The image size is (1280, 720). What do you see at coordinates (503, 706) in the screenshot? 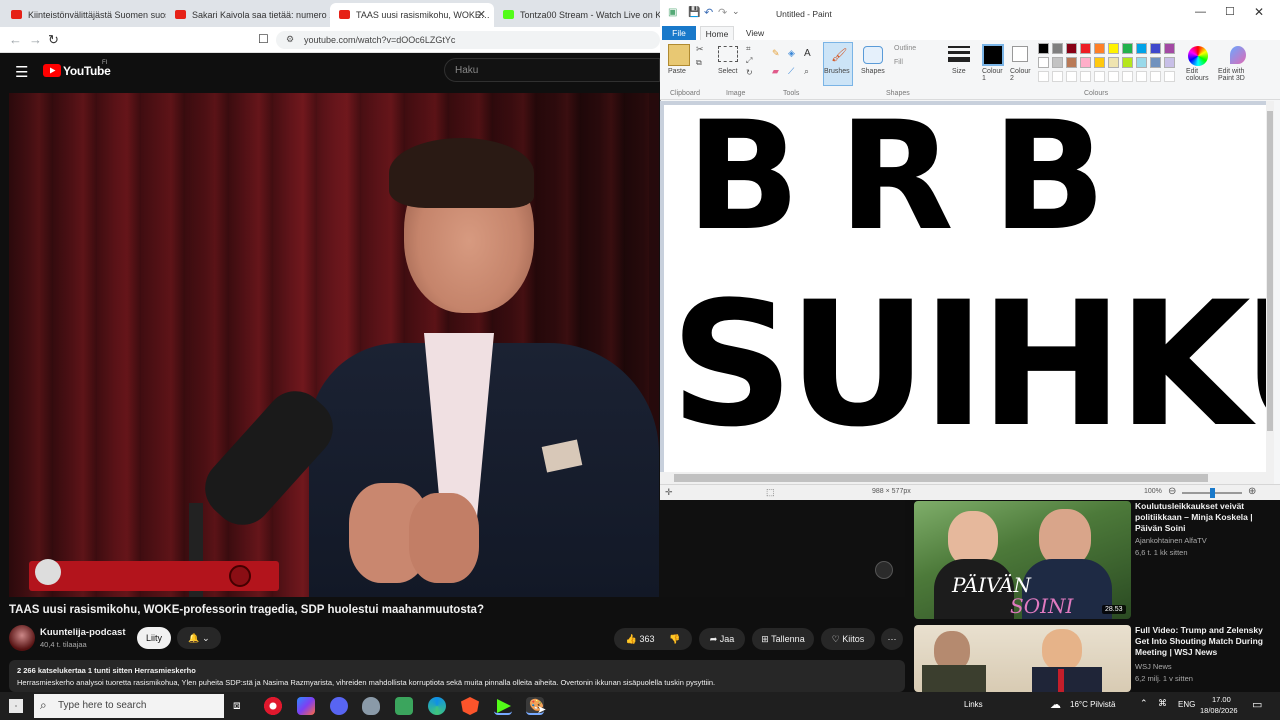
I see `kick-app-icon` at bounding box center [503, 706].